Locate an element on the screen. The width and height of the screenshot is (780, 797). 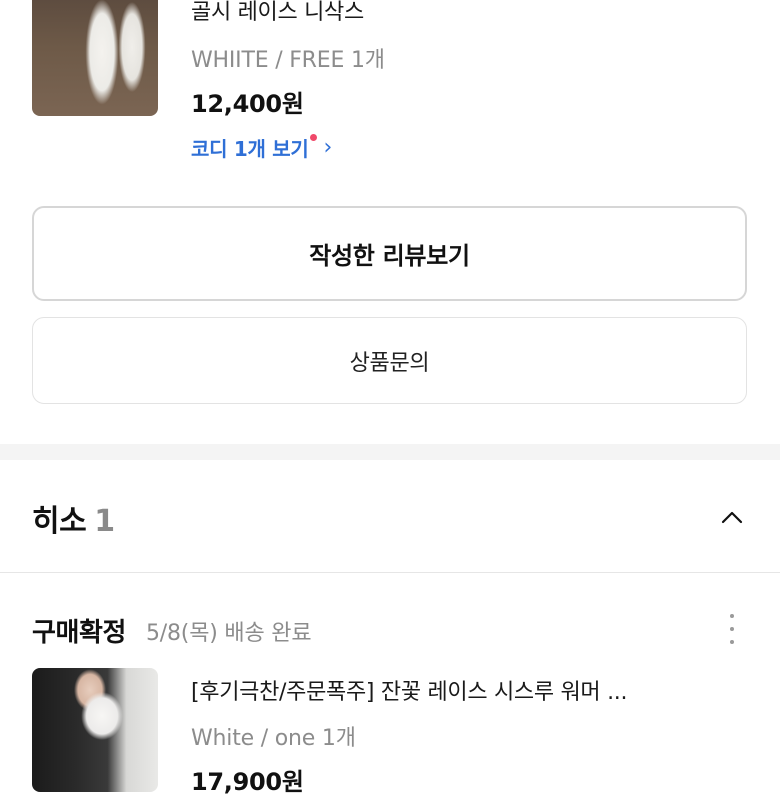
view-review-button: 작성한 리뷰보기 is located at coordinates (389, 253).